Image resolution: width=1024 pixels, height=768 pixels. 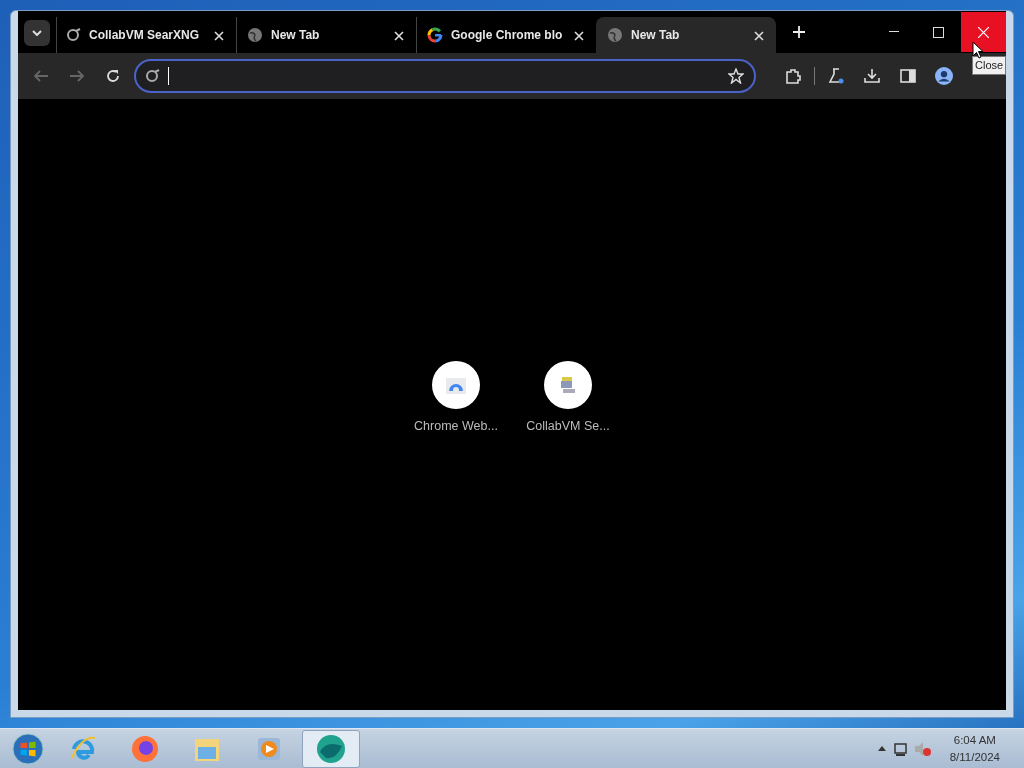 I want to click on maximize-icon, so click(x=938, y=32).